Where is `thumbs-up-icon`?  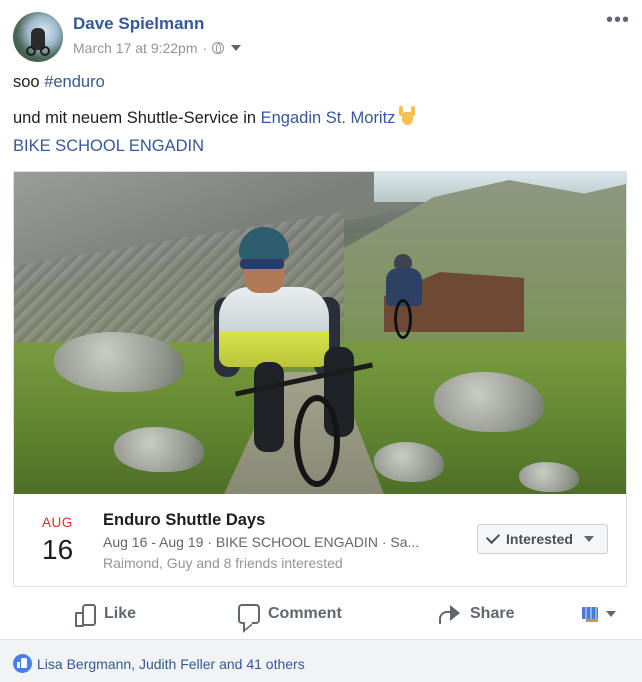 thumbs-up-icon is located at coordinates (85, 615).